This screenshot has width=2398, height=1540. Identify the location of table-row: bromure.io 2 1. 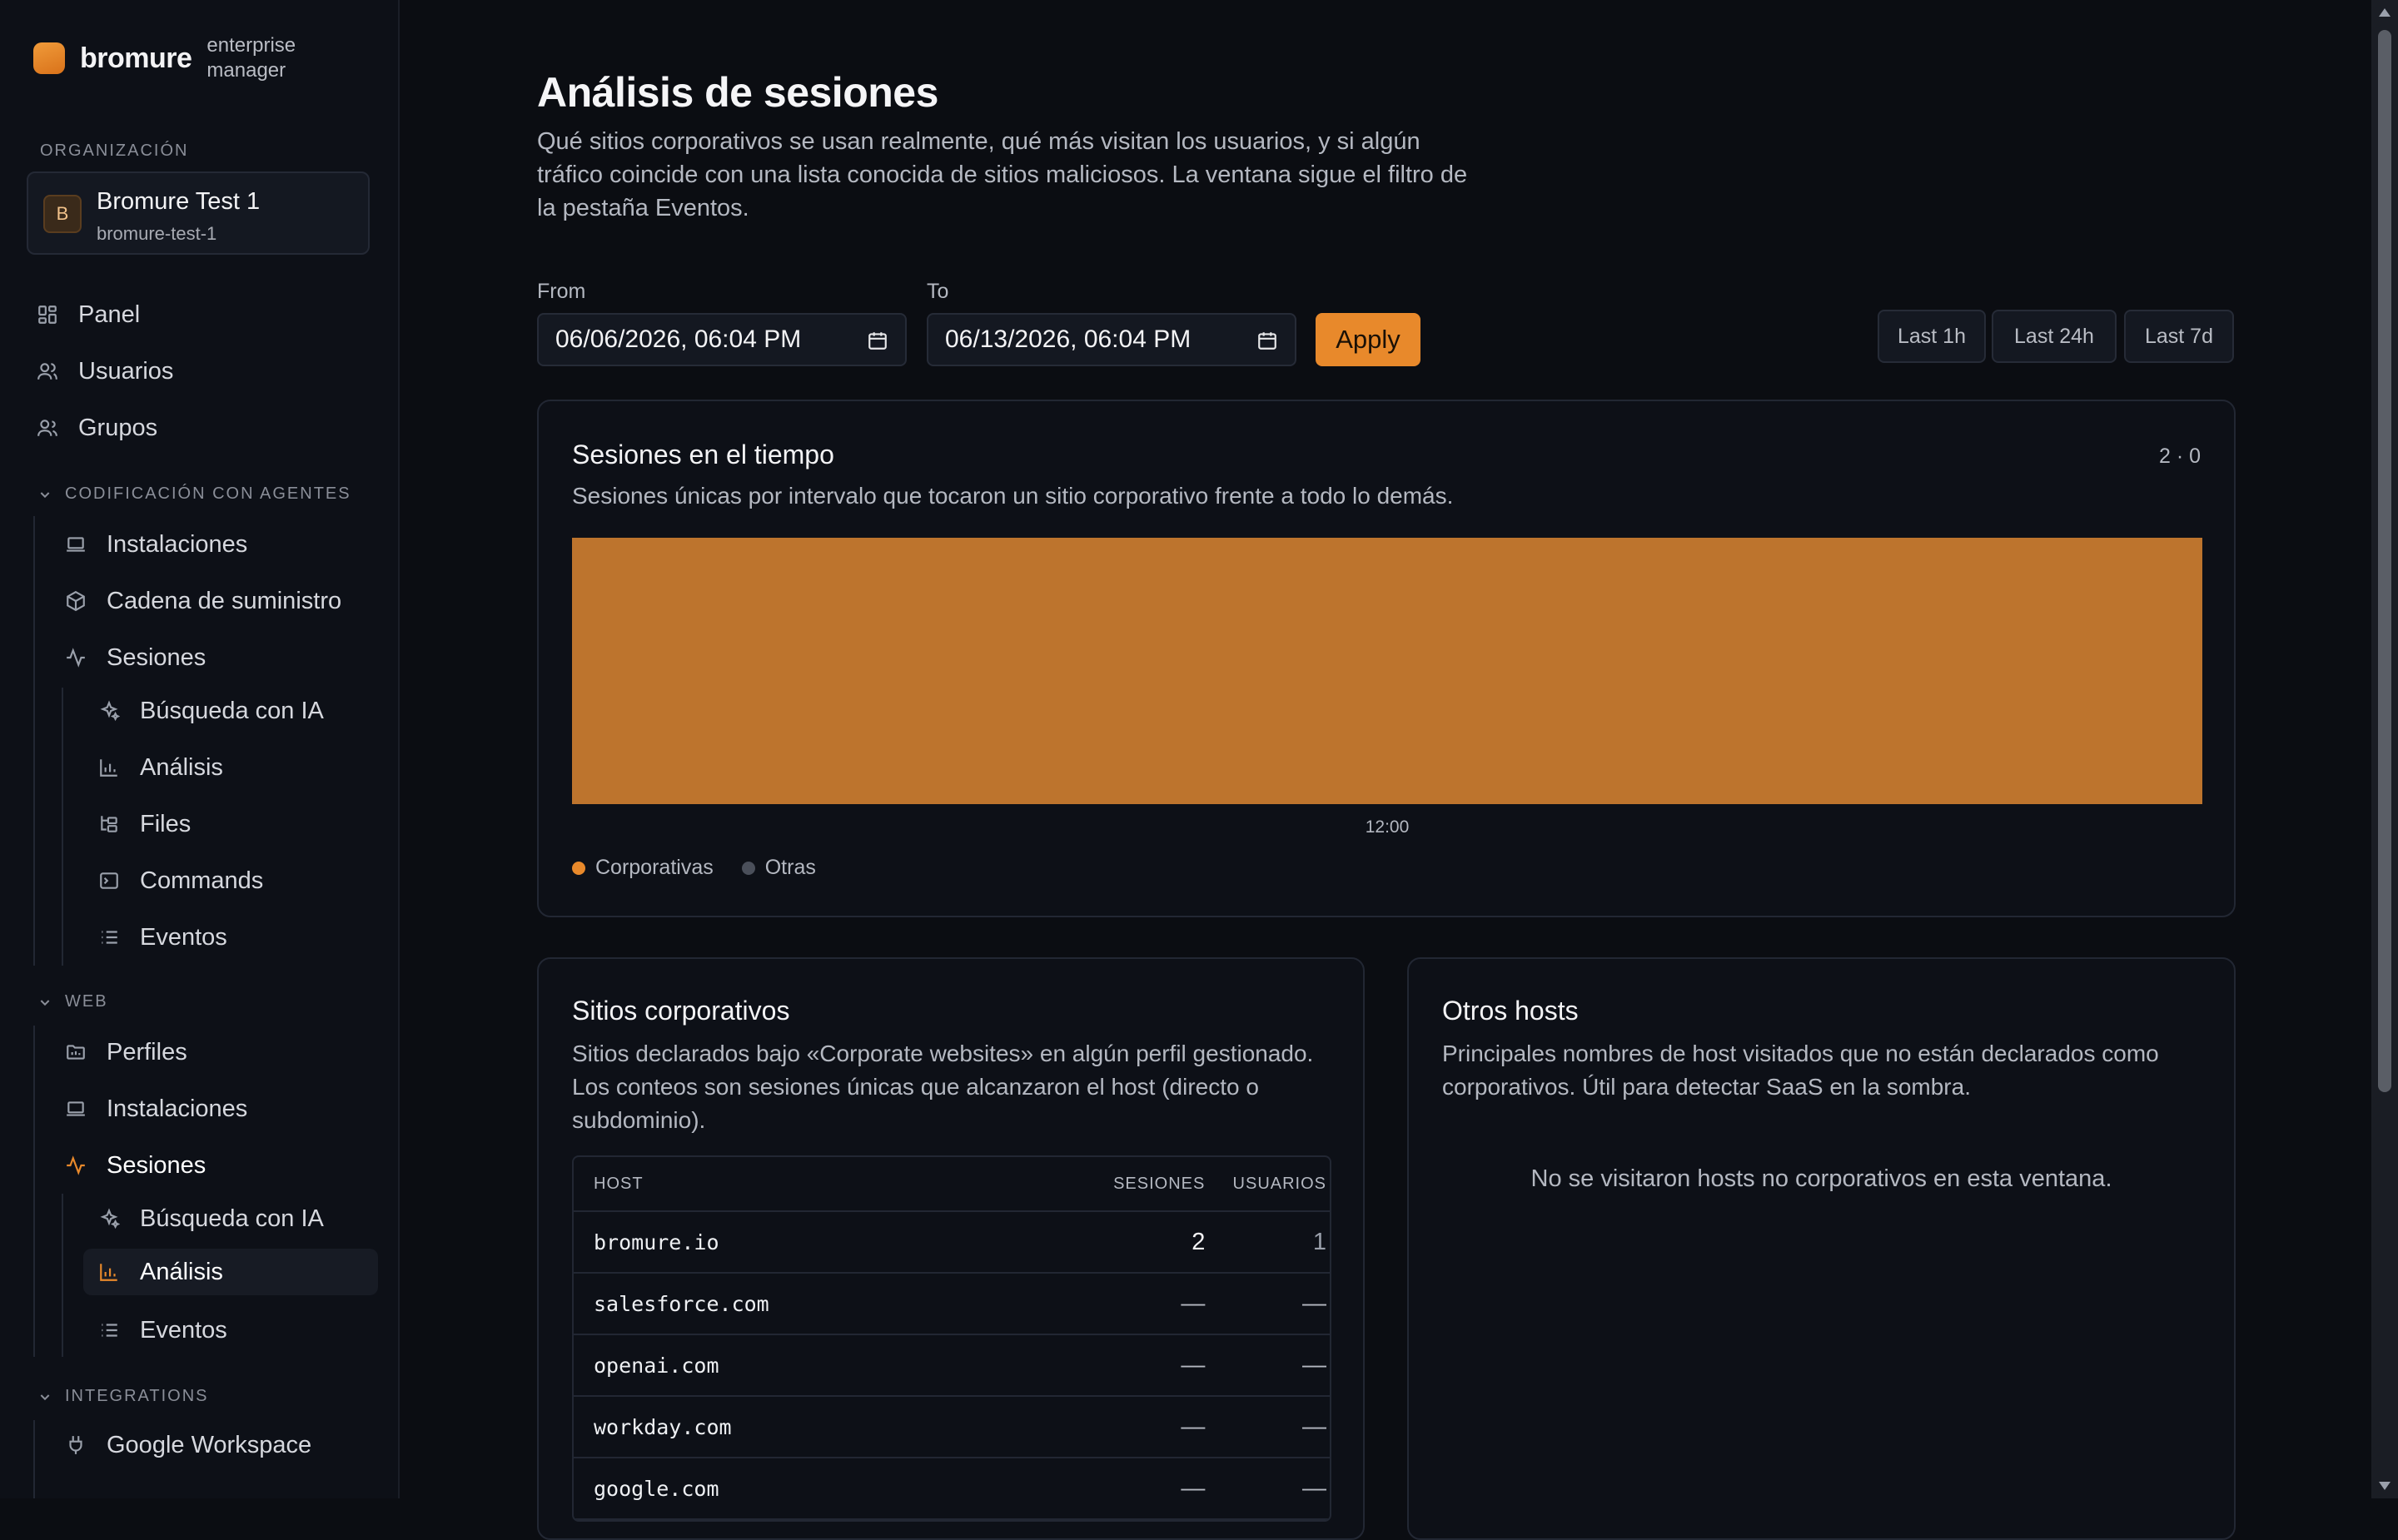
(952, 1243).